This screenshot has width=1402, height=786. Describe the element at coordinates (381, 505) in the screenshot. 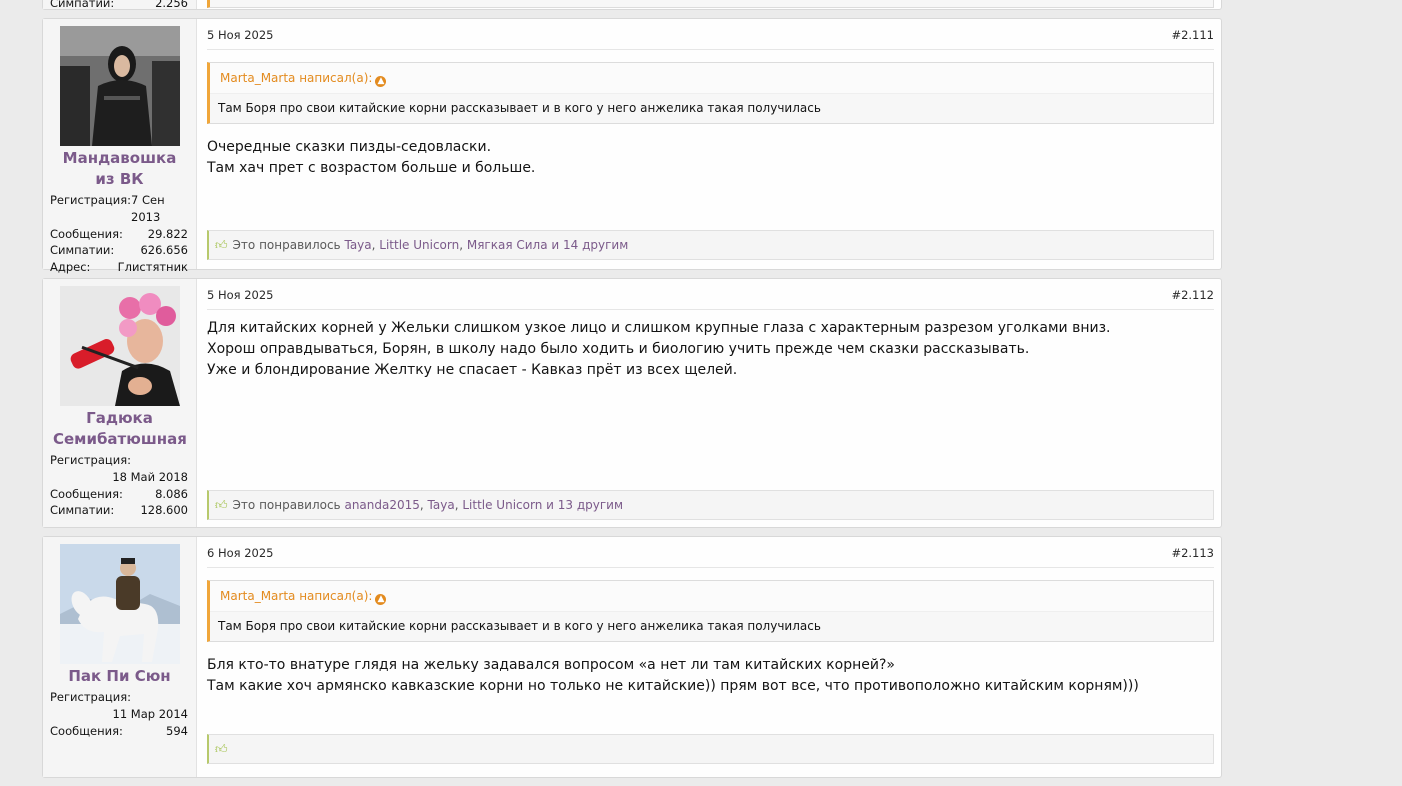

I see `liker-link: ananda2015` at that location.